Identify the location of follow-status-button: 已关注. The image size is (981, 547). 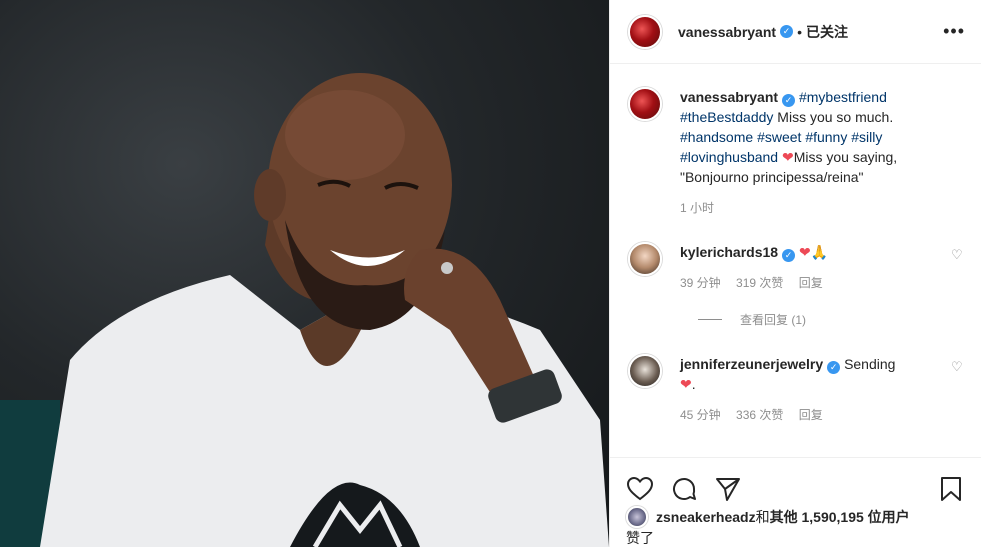
(827, 32).